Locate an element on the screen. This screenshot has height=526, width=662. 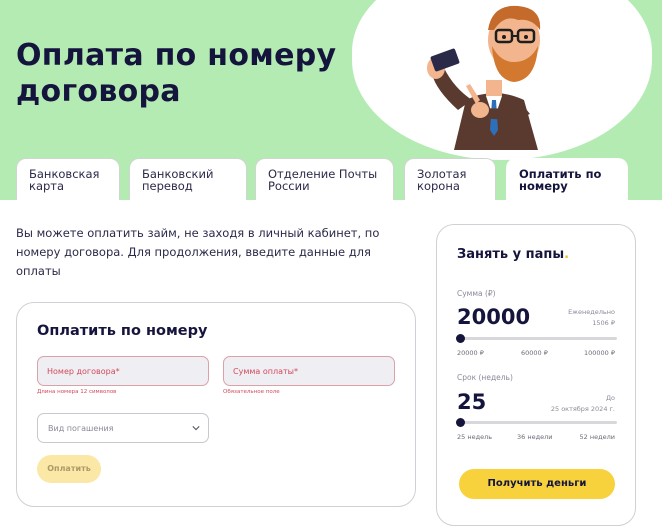
until-label: До is located at coordinates (610, 398).